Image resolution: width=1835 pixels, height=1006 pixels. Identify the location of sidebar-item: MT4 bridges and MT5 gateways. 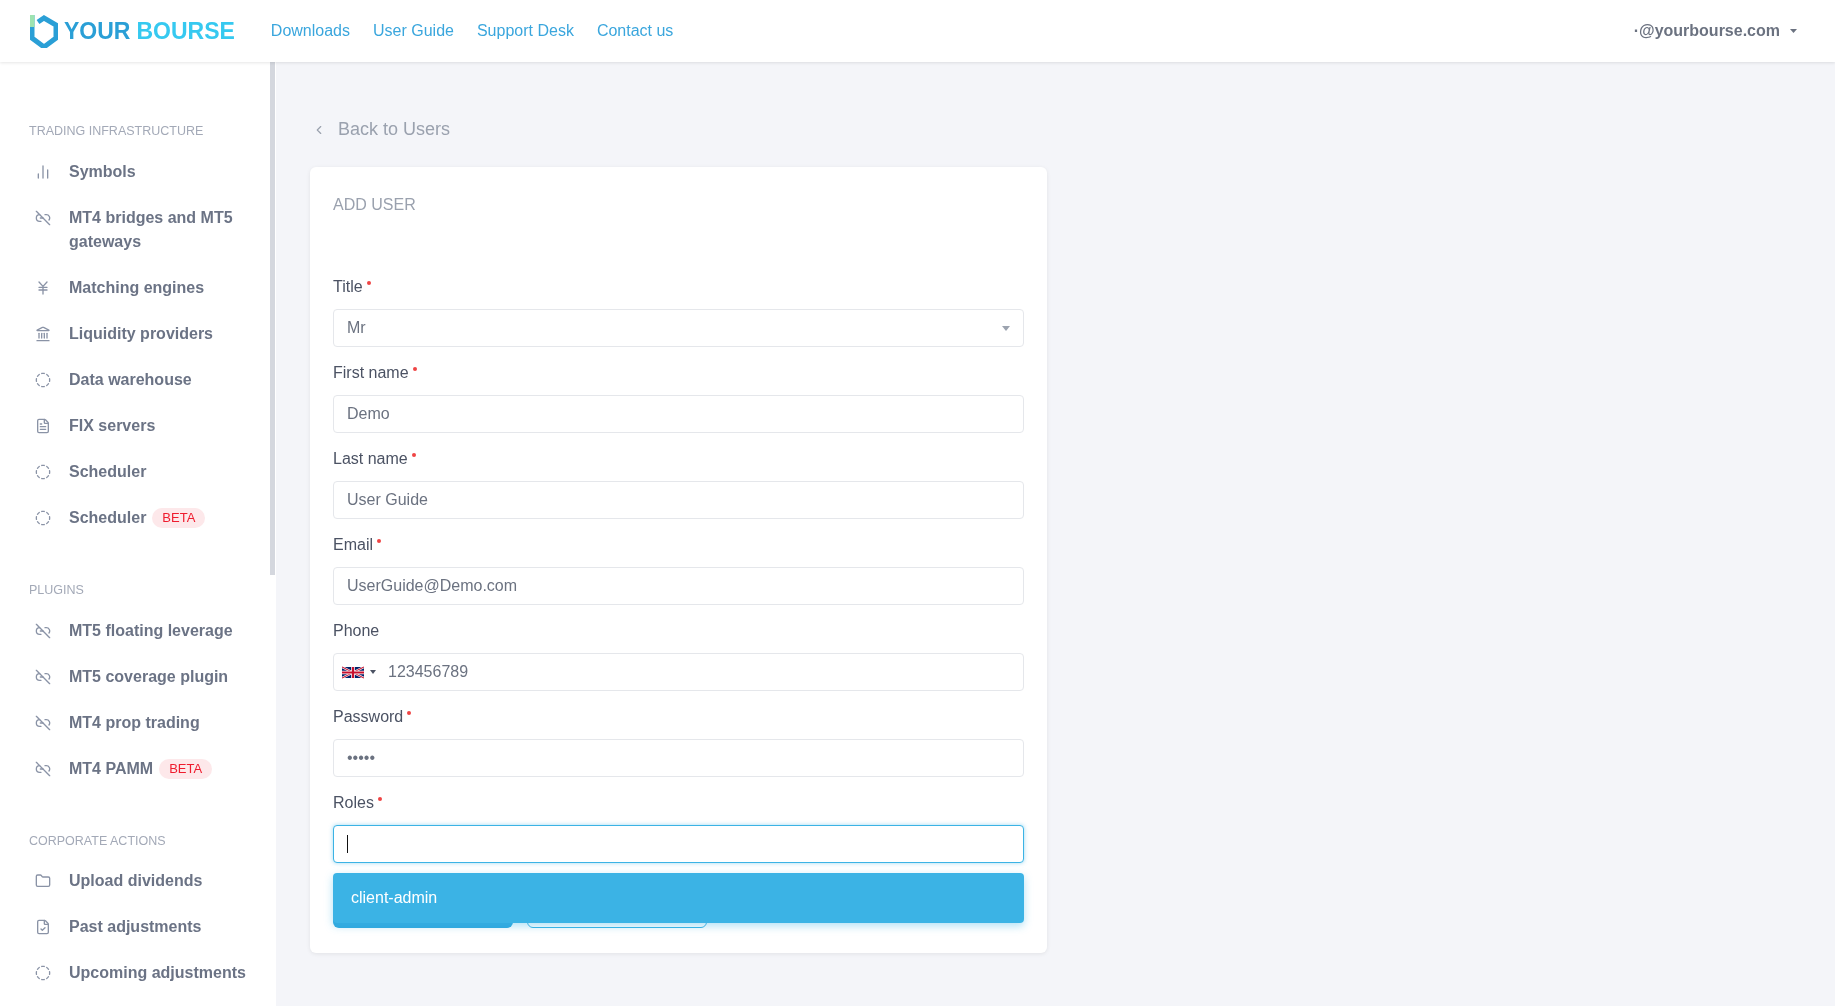
(149, 229).